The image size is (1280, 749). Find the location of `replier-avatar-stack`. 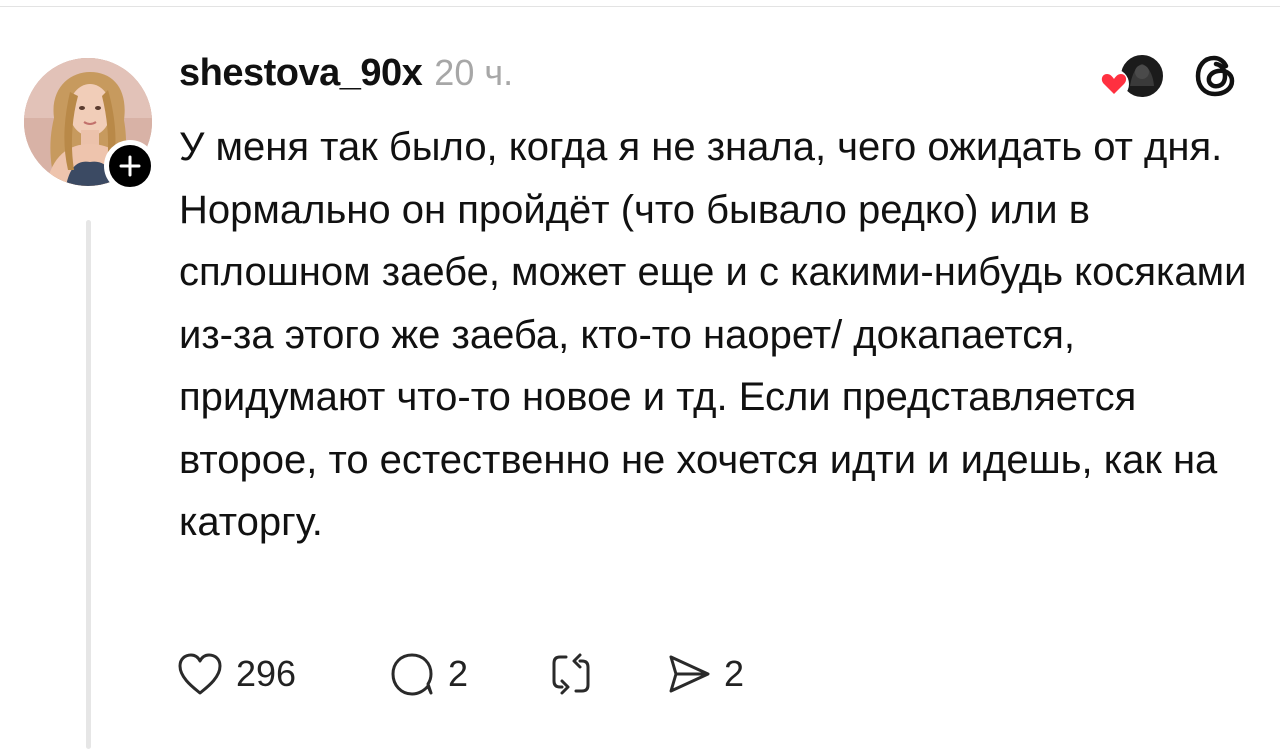

replier-avatar-stack is located at coordinates (1132, 76).